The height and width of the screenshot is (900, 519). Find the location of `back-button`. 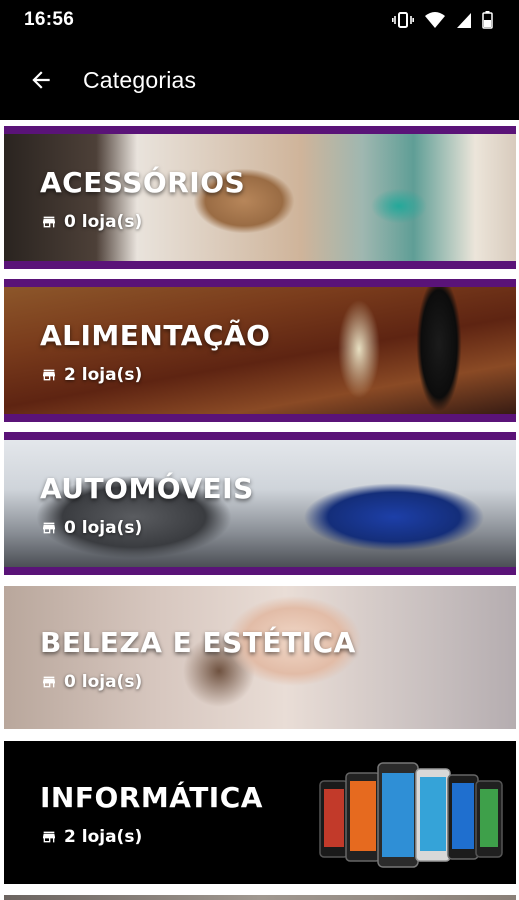

back-button is located at coordinates (41, 80).